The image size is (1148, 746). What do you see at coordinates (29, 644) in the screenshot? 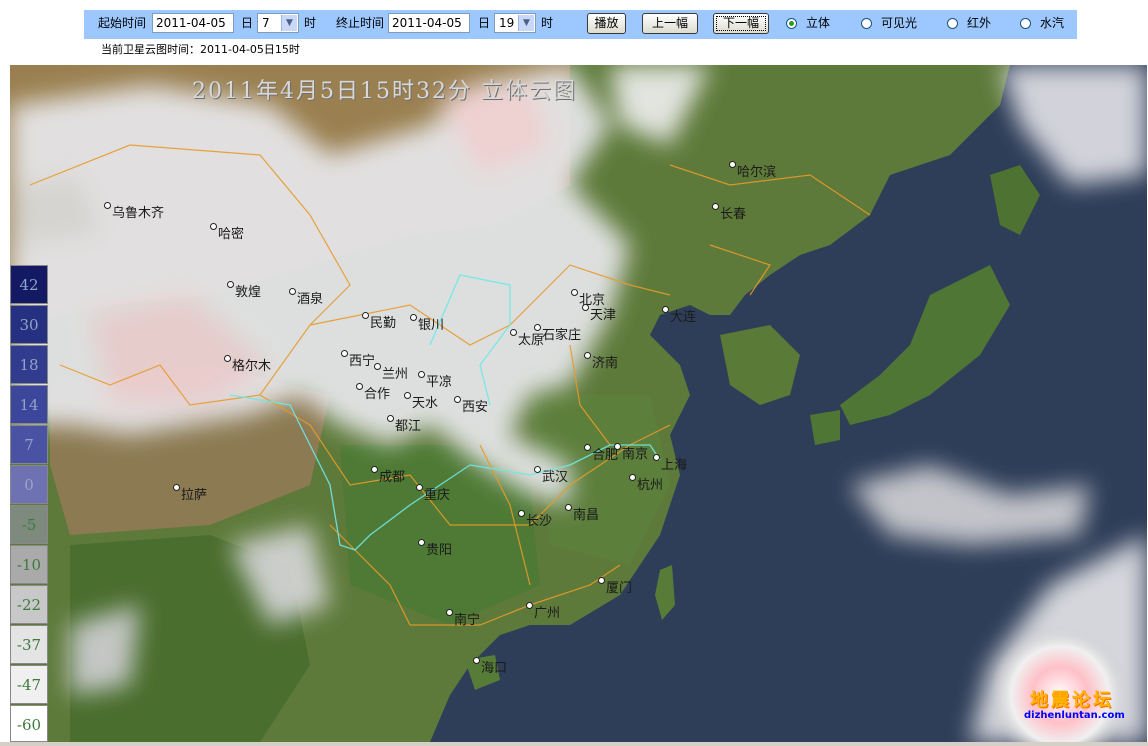
I see `legend-cell: -37` at bounding box center [29, 644].